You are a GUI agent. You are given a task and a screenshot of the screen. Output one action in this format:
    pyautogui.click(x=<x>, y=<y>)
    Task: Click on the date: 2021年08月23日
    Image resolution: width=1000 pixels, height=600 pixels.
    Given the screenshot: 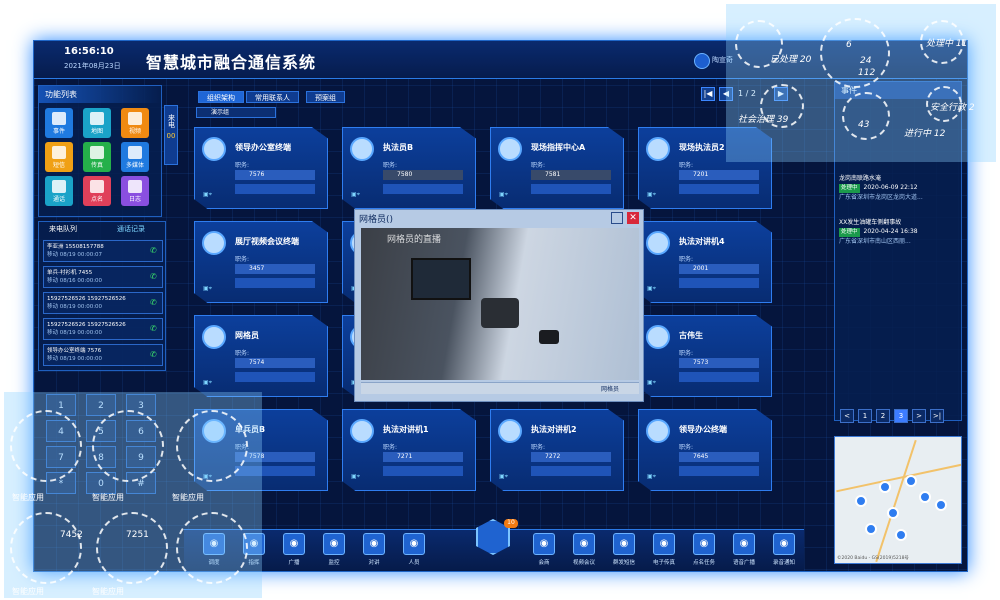 What is the action you would take?
    pyautogui.click(x=92, y=66)
    